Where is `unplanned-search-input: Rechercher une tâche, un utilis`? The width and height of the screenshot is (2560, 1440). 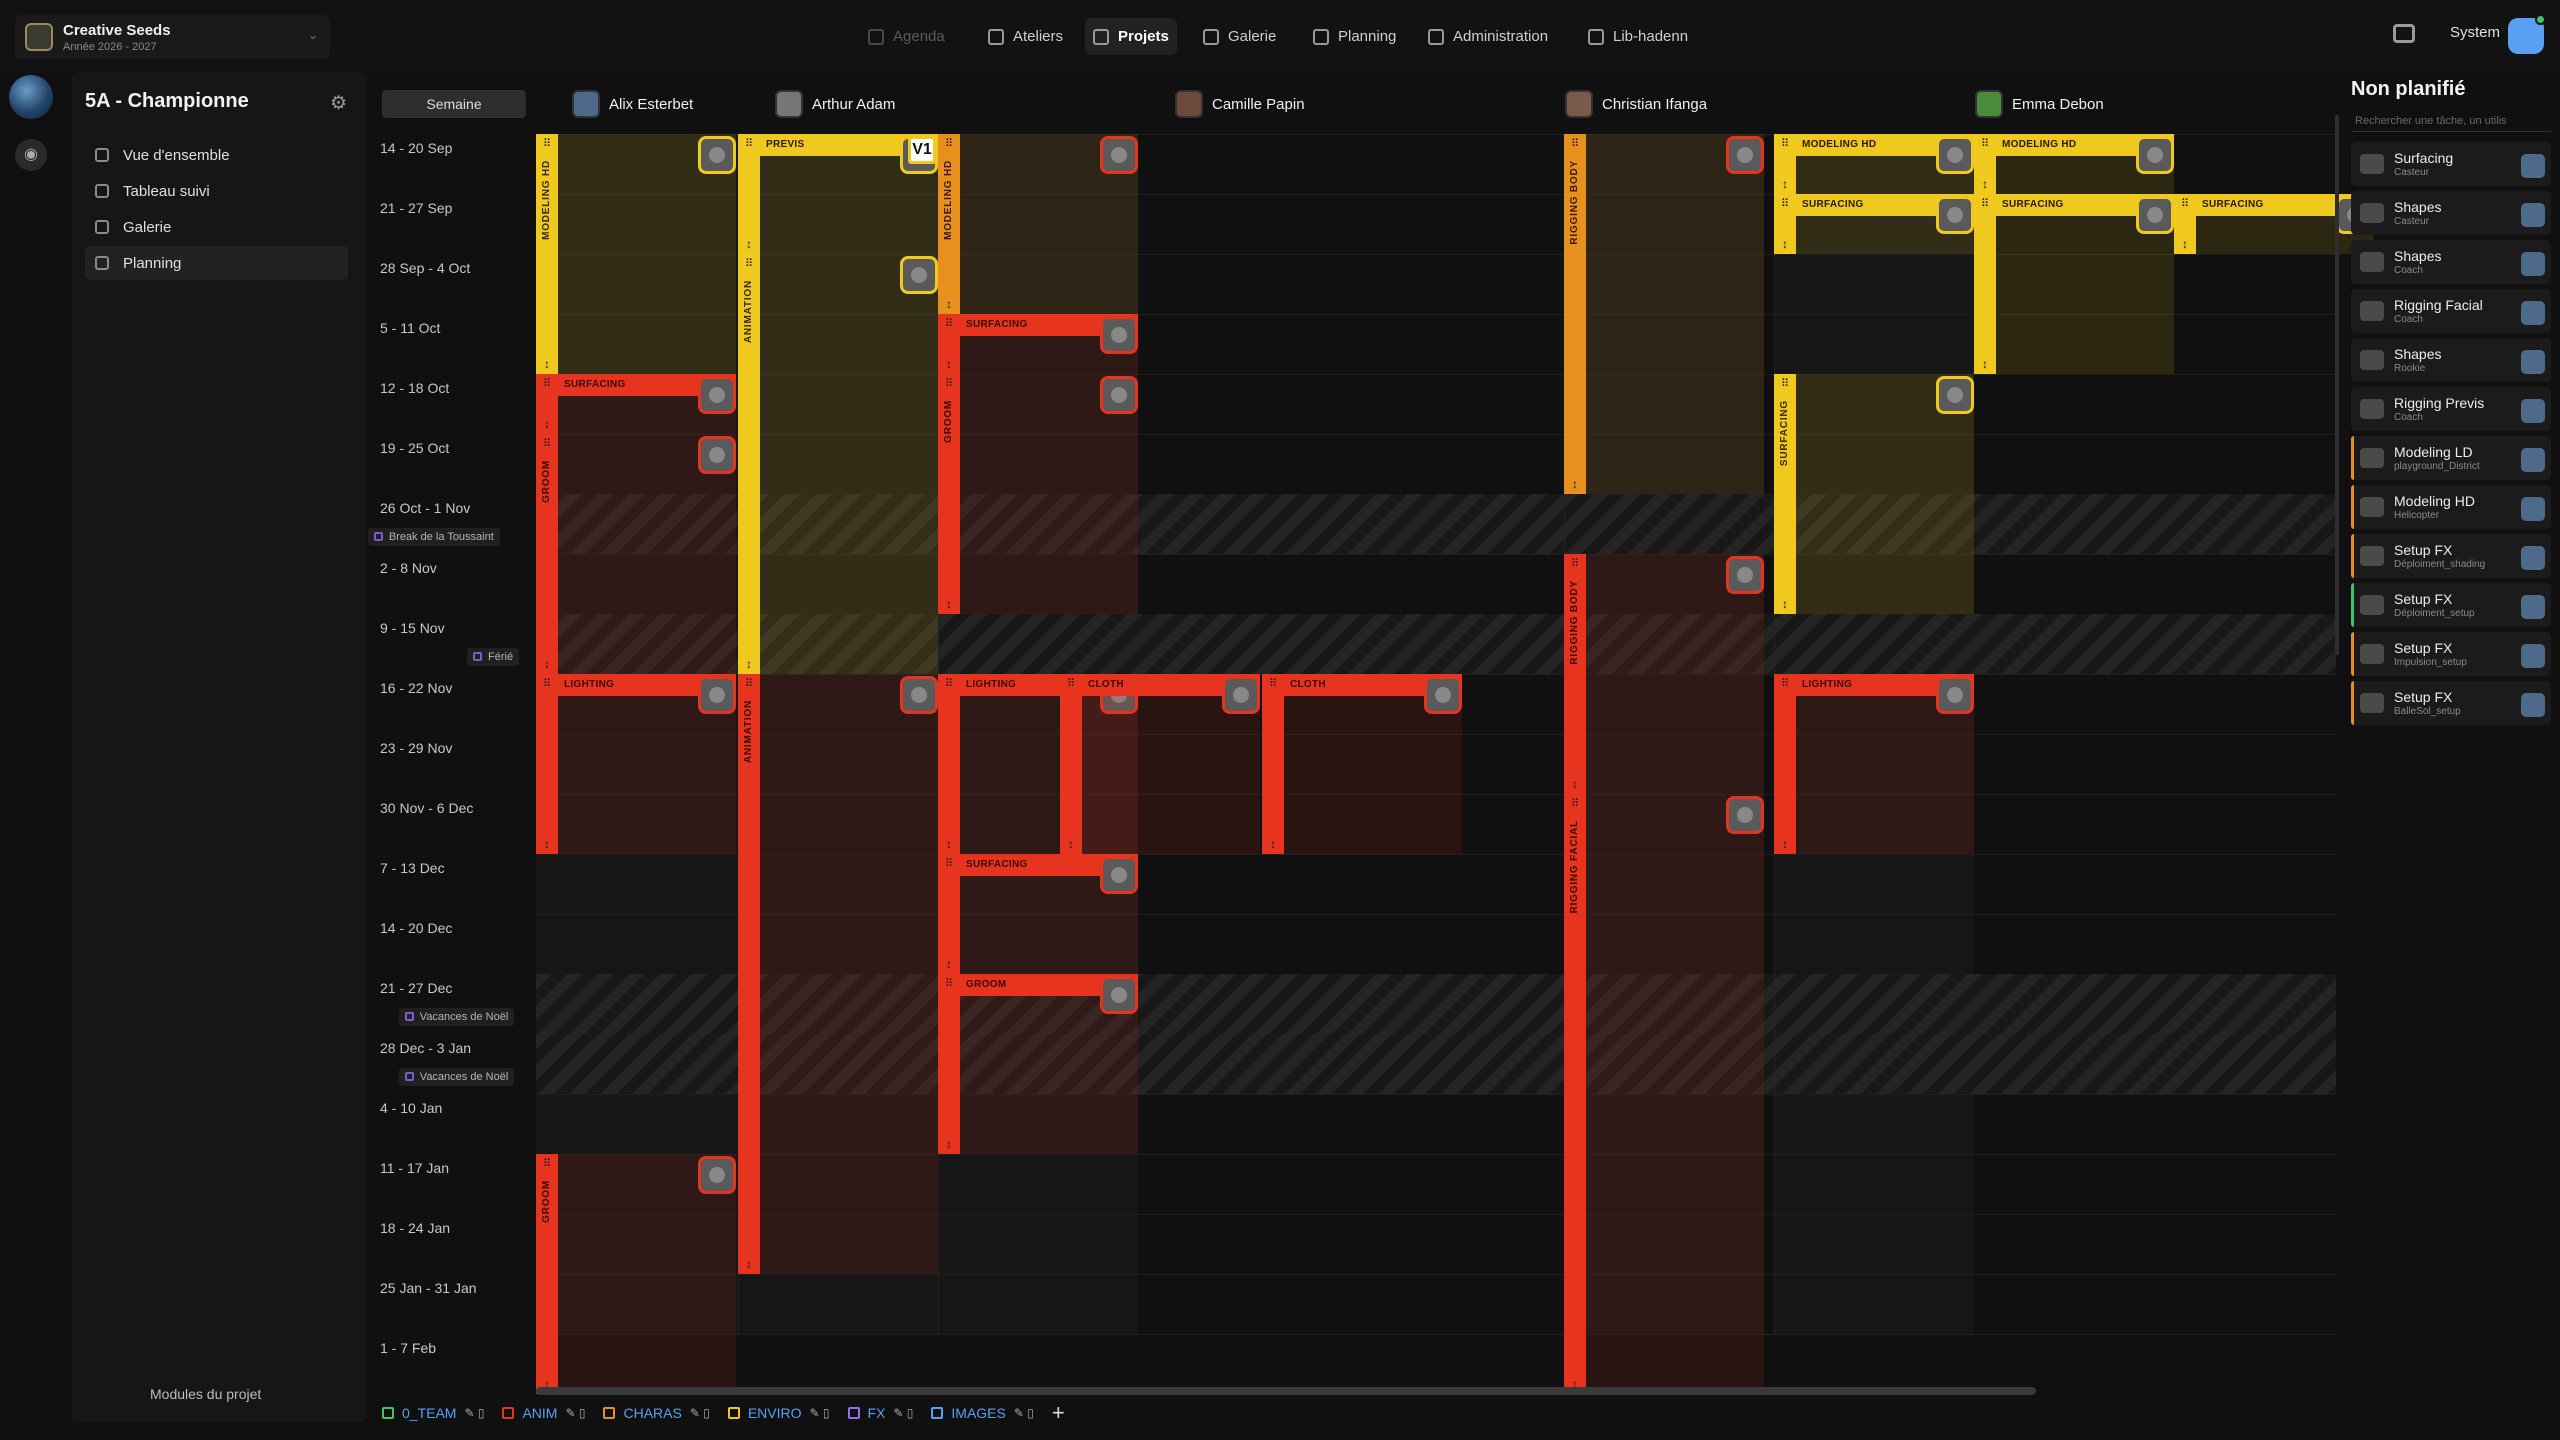 unplanned-search-input: Rechercher une tâche, un utilis is located at coordinates (2451, 121).